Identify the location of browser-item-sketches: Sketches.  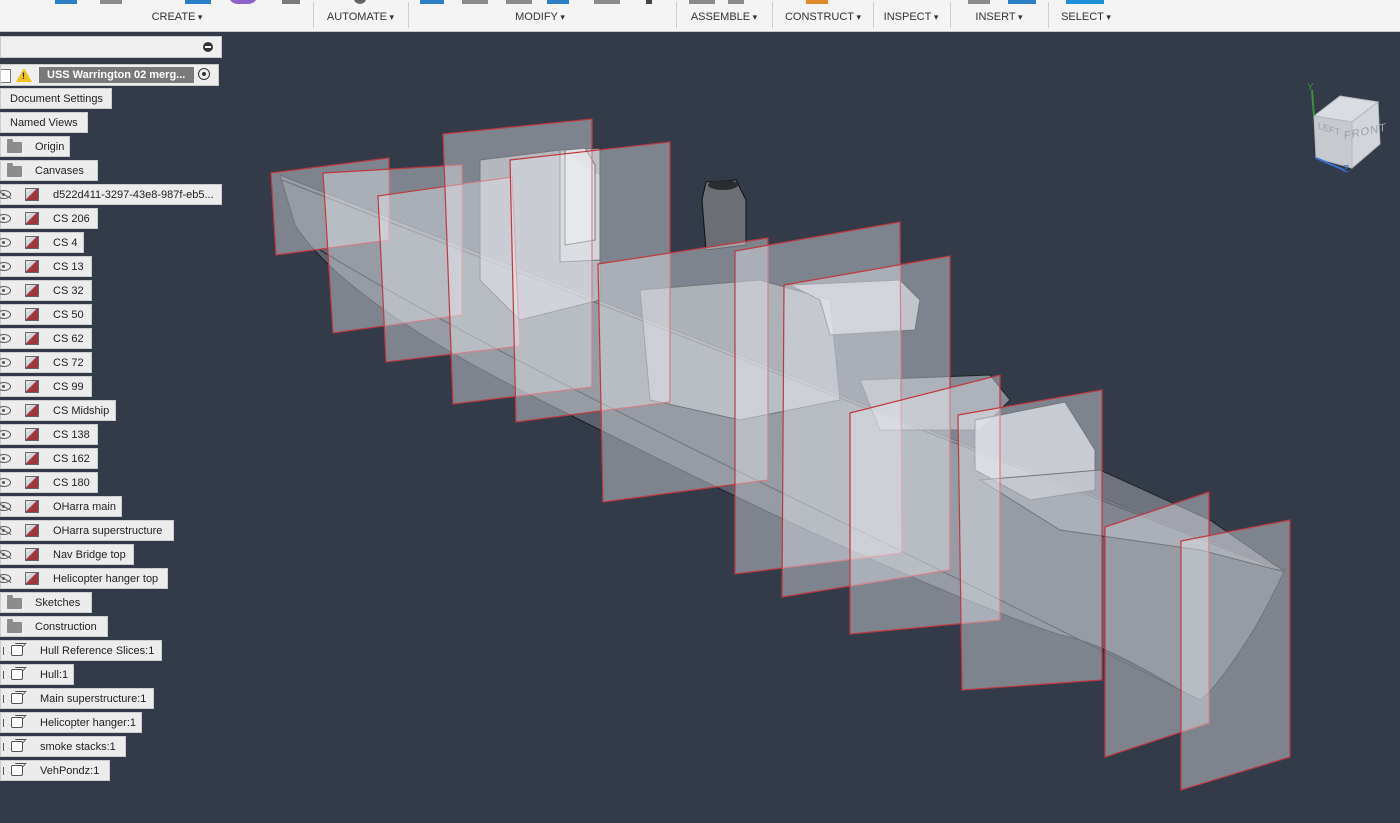
(46, 602).